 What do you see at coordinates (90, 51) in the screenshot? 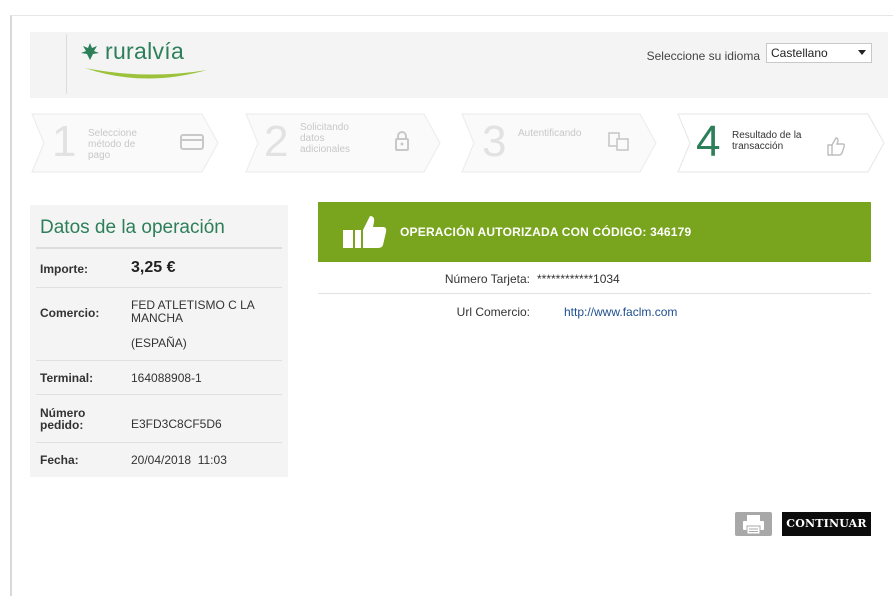
I see `leaf-logo-icon` at bounding box center [90, 51].